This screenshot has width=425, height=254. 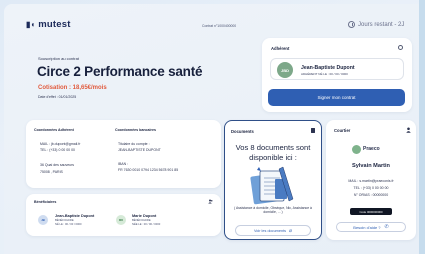 What do you see at coordinates (342, 130) in the screenshot?
I see `courtier-title: Courtier` at bounding box center [342, 130].